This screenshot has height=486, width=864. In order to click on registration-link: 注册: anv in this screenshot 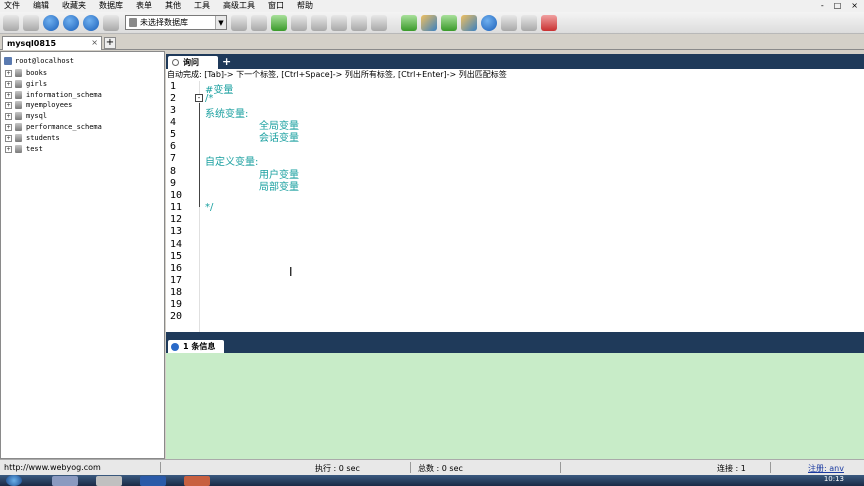, I will do `click(826, 468)`.